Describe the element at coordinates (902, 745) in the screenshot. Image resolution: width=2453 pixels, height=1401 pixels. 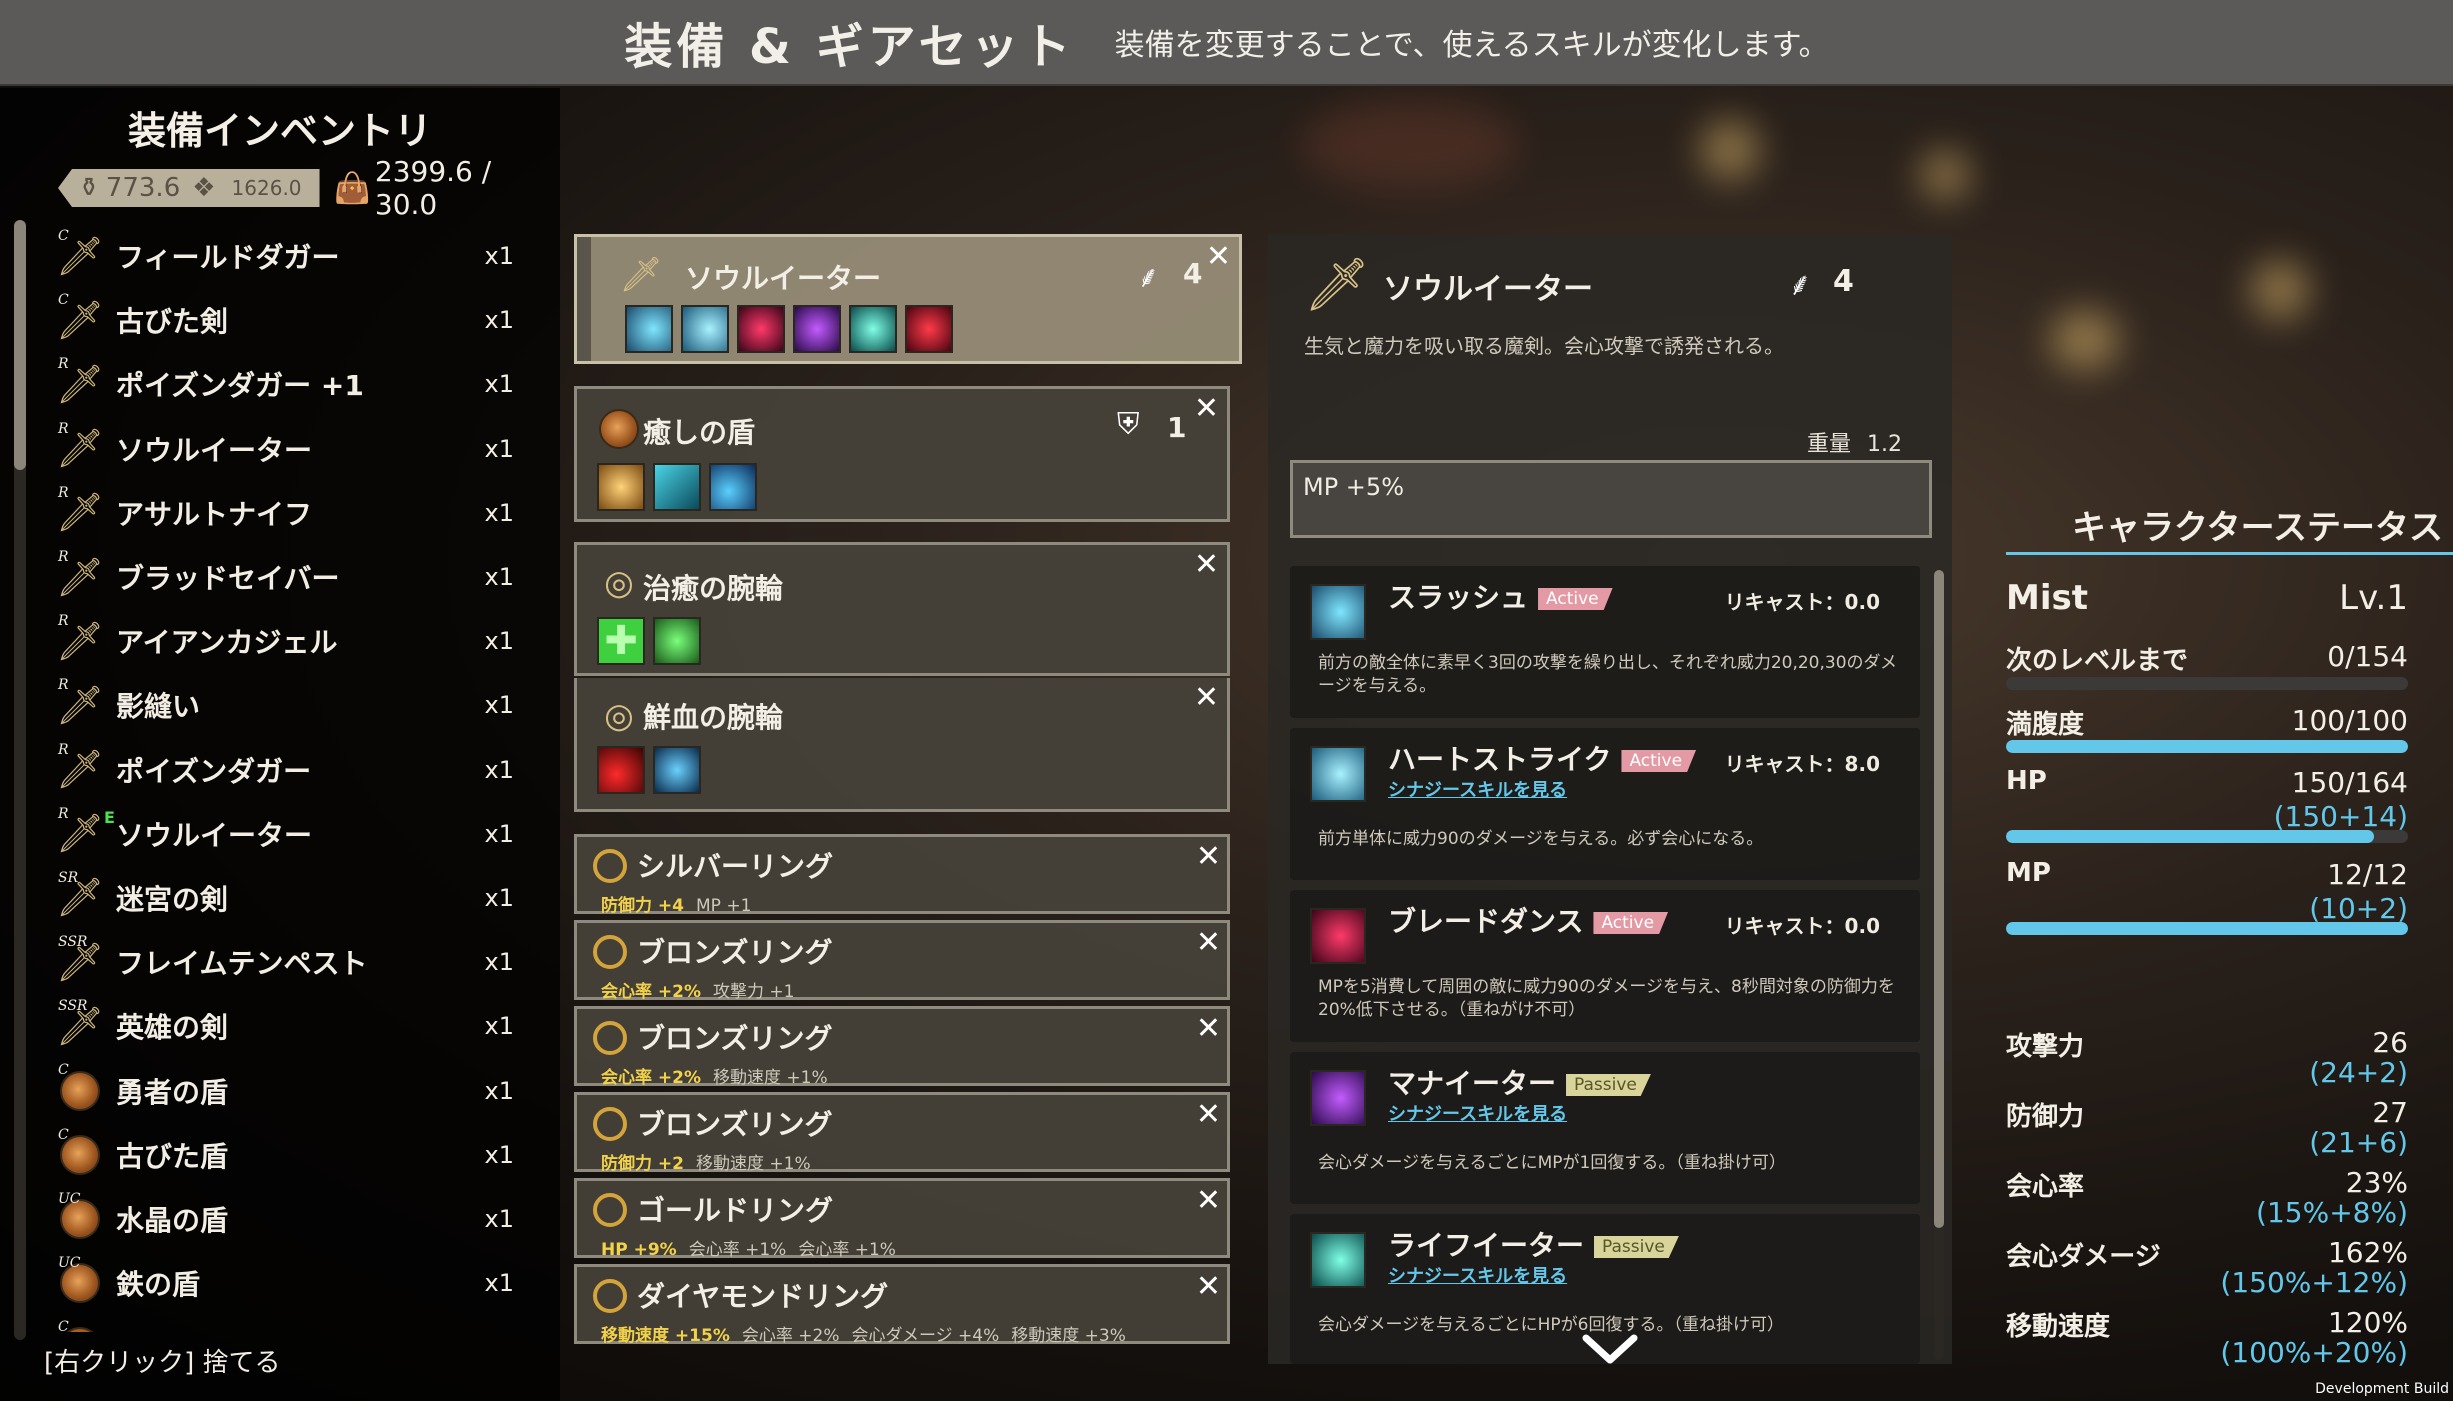
I see `bracelet-slot-2: ◎ 鮮血の腕輪 ✕` at that location.